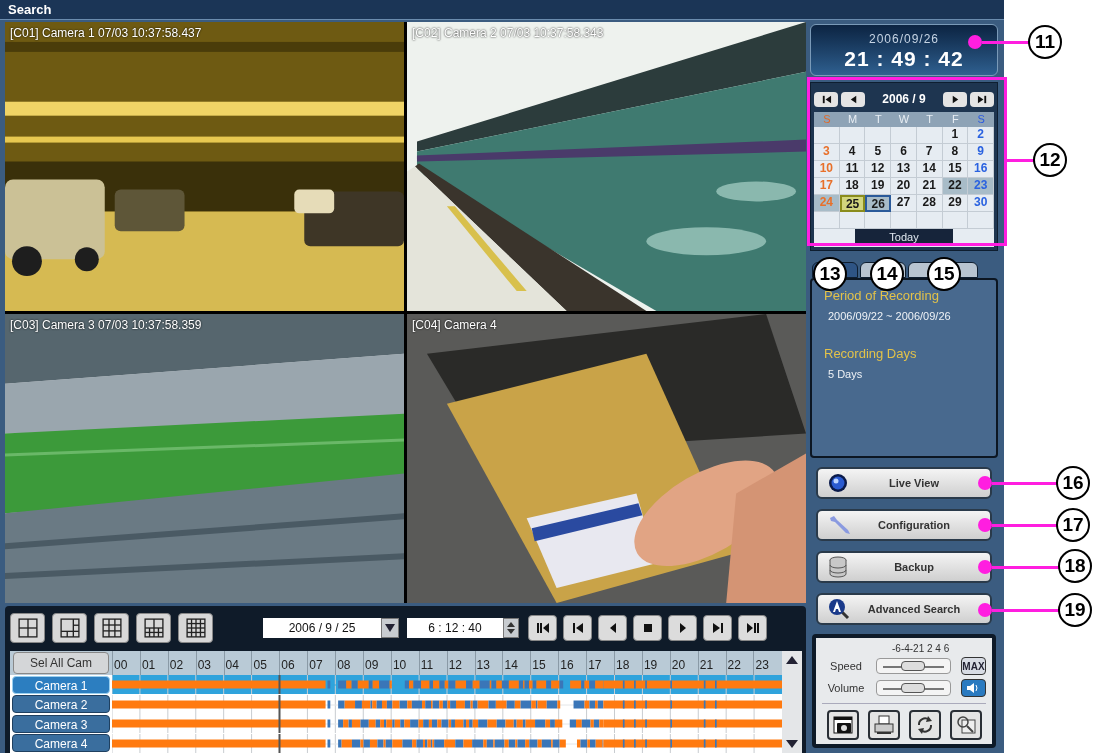 The width and height of the screenshot is (1099, 753). What do you see at coordinates (955, 119) in the screenshot?
I see `weekday-label: F` at bounding box center [955, 119].